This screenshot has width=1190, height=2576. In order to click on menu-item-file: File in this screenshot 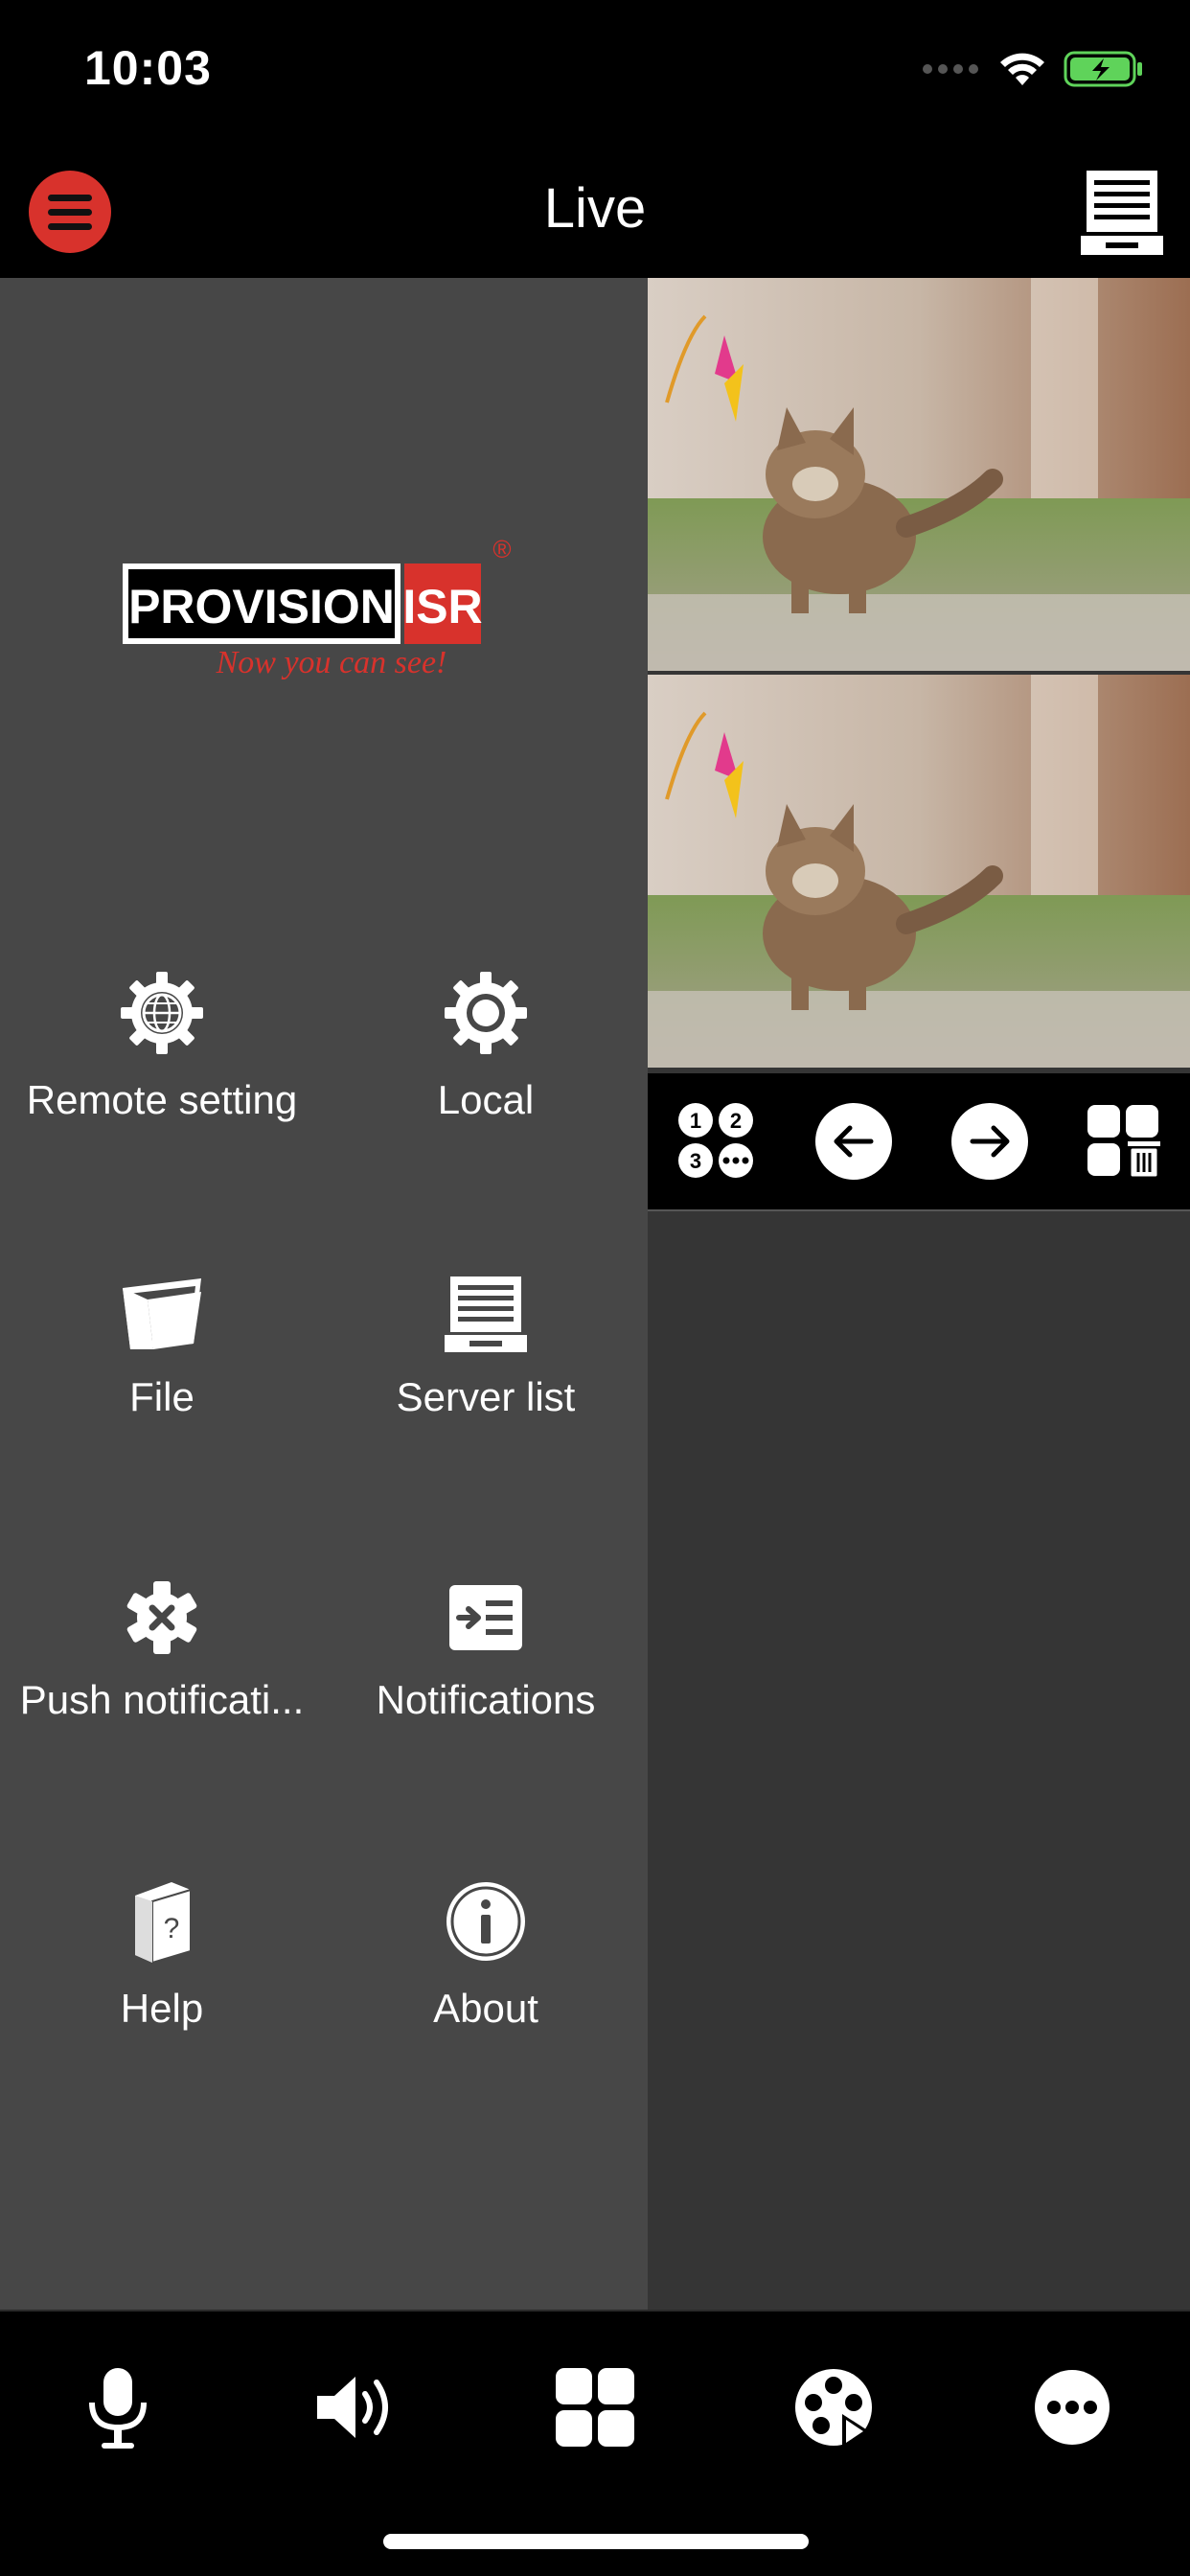, I will do `click(162, 1347)`.